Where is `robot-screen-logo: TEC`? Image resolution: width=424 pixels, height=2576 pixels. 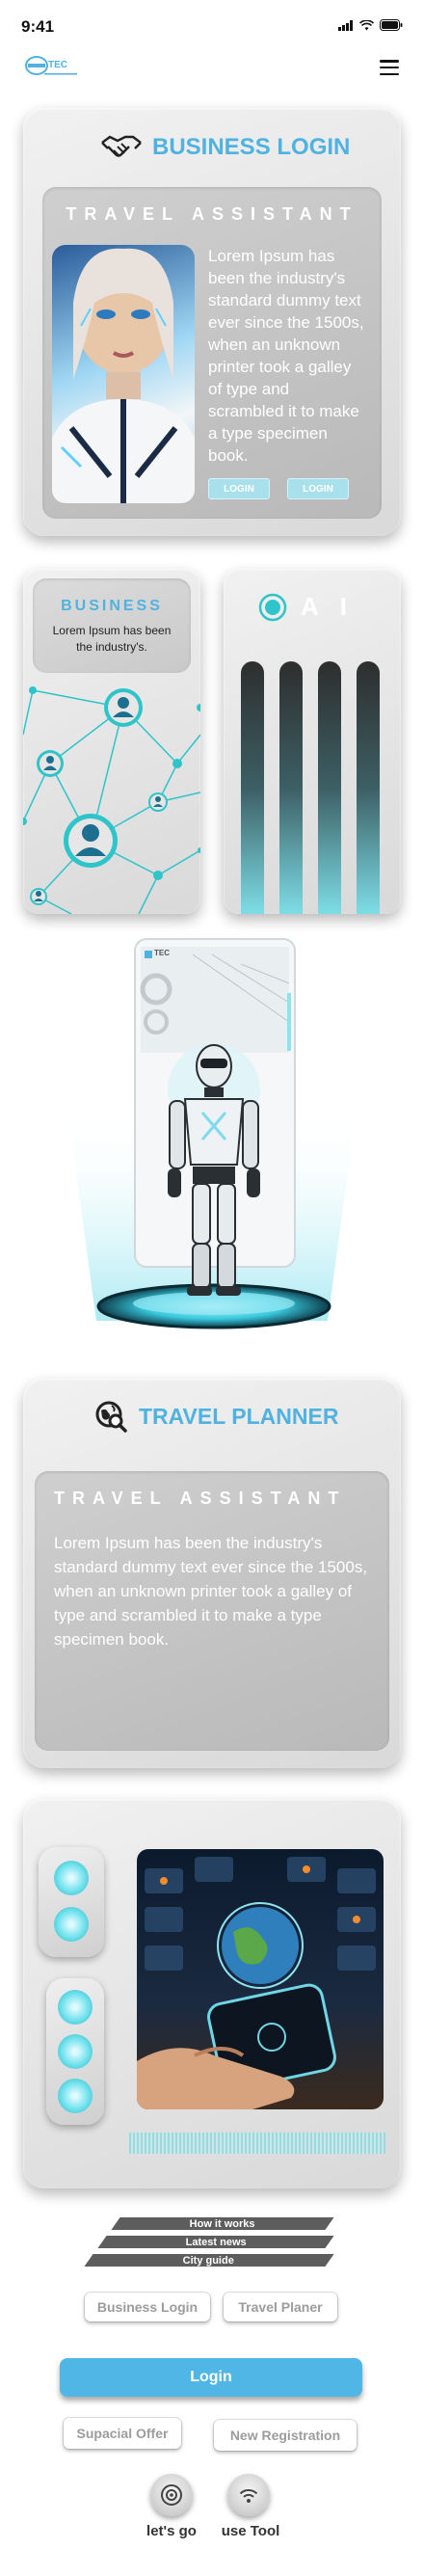
robot-screen-logo: TEC is located at coordinates (162, 953).